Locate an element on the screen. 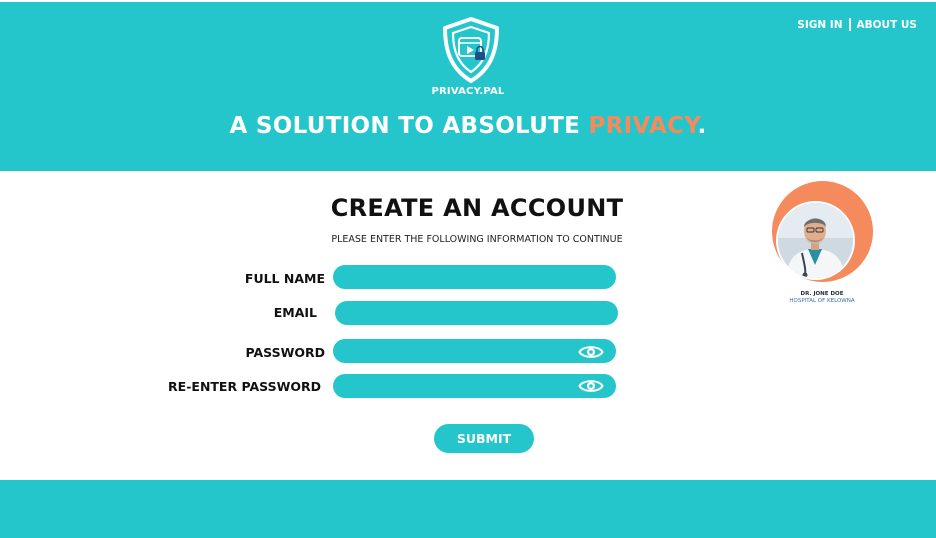 The width and height of the screenshot is (936, 538). doctor-portrait-icon is located at coordinates (815, 240).